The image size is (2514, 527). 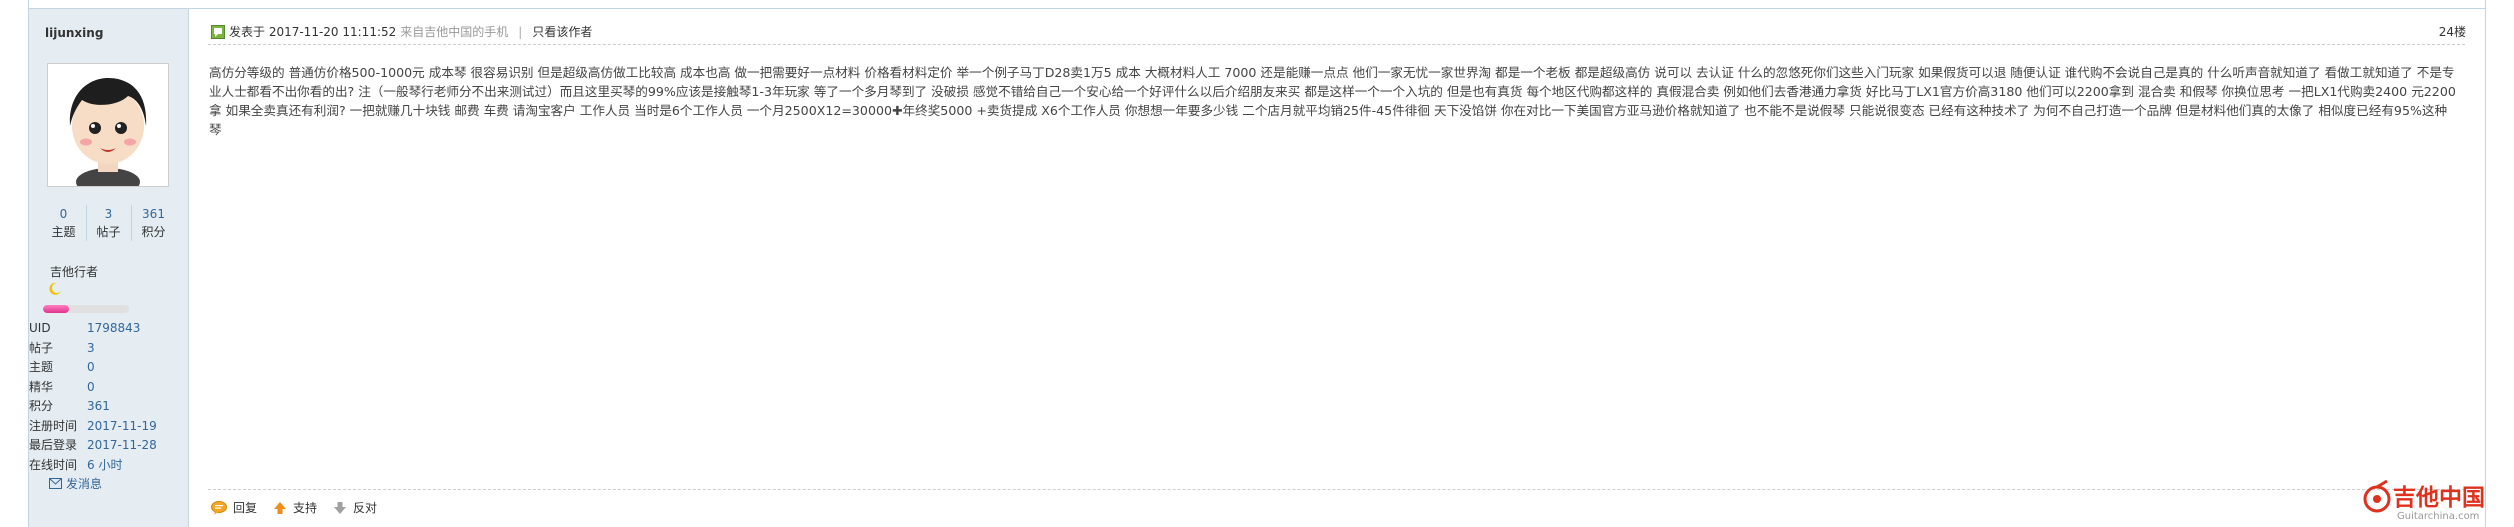 What do you see at coordinates (108, 349) in the screenshot?
I see `info-row-posts: 帖子 3` at bounding box center [108, 349].